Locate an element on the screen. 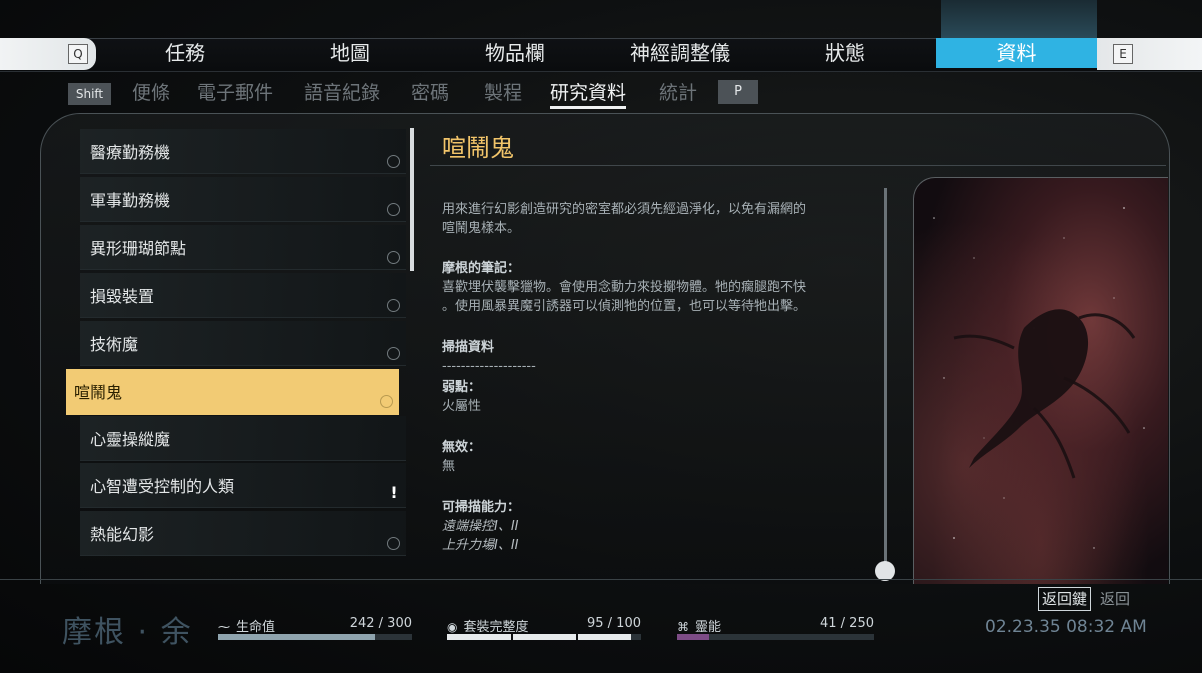 The image size is (1202, 673). tab-status: 狀態 is located at coordinates (845, 53).